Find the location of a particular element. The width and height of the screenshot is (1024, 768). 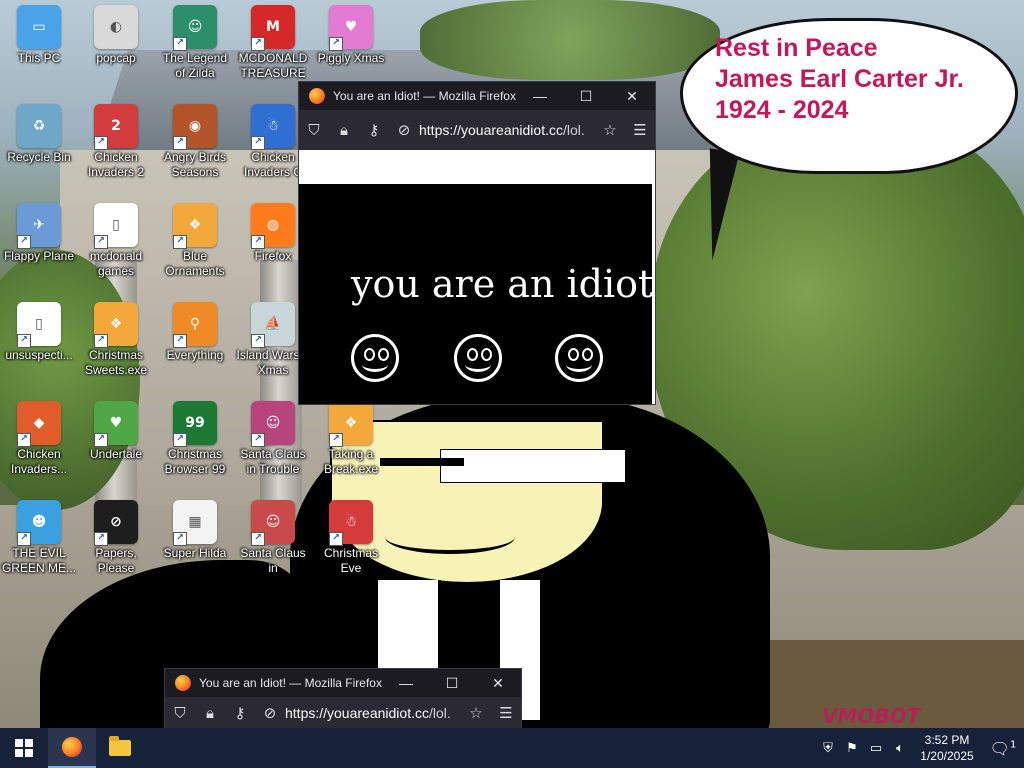

christmas-browser-icon: 99 ↗ is located at coordinates (195, 424).